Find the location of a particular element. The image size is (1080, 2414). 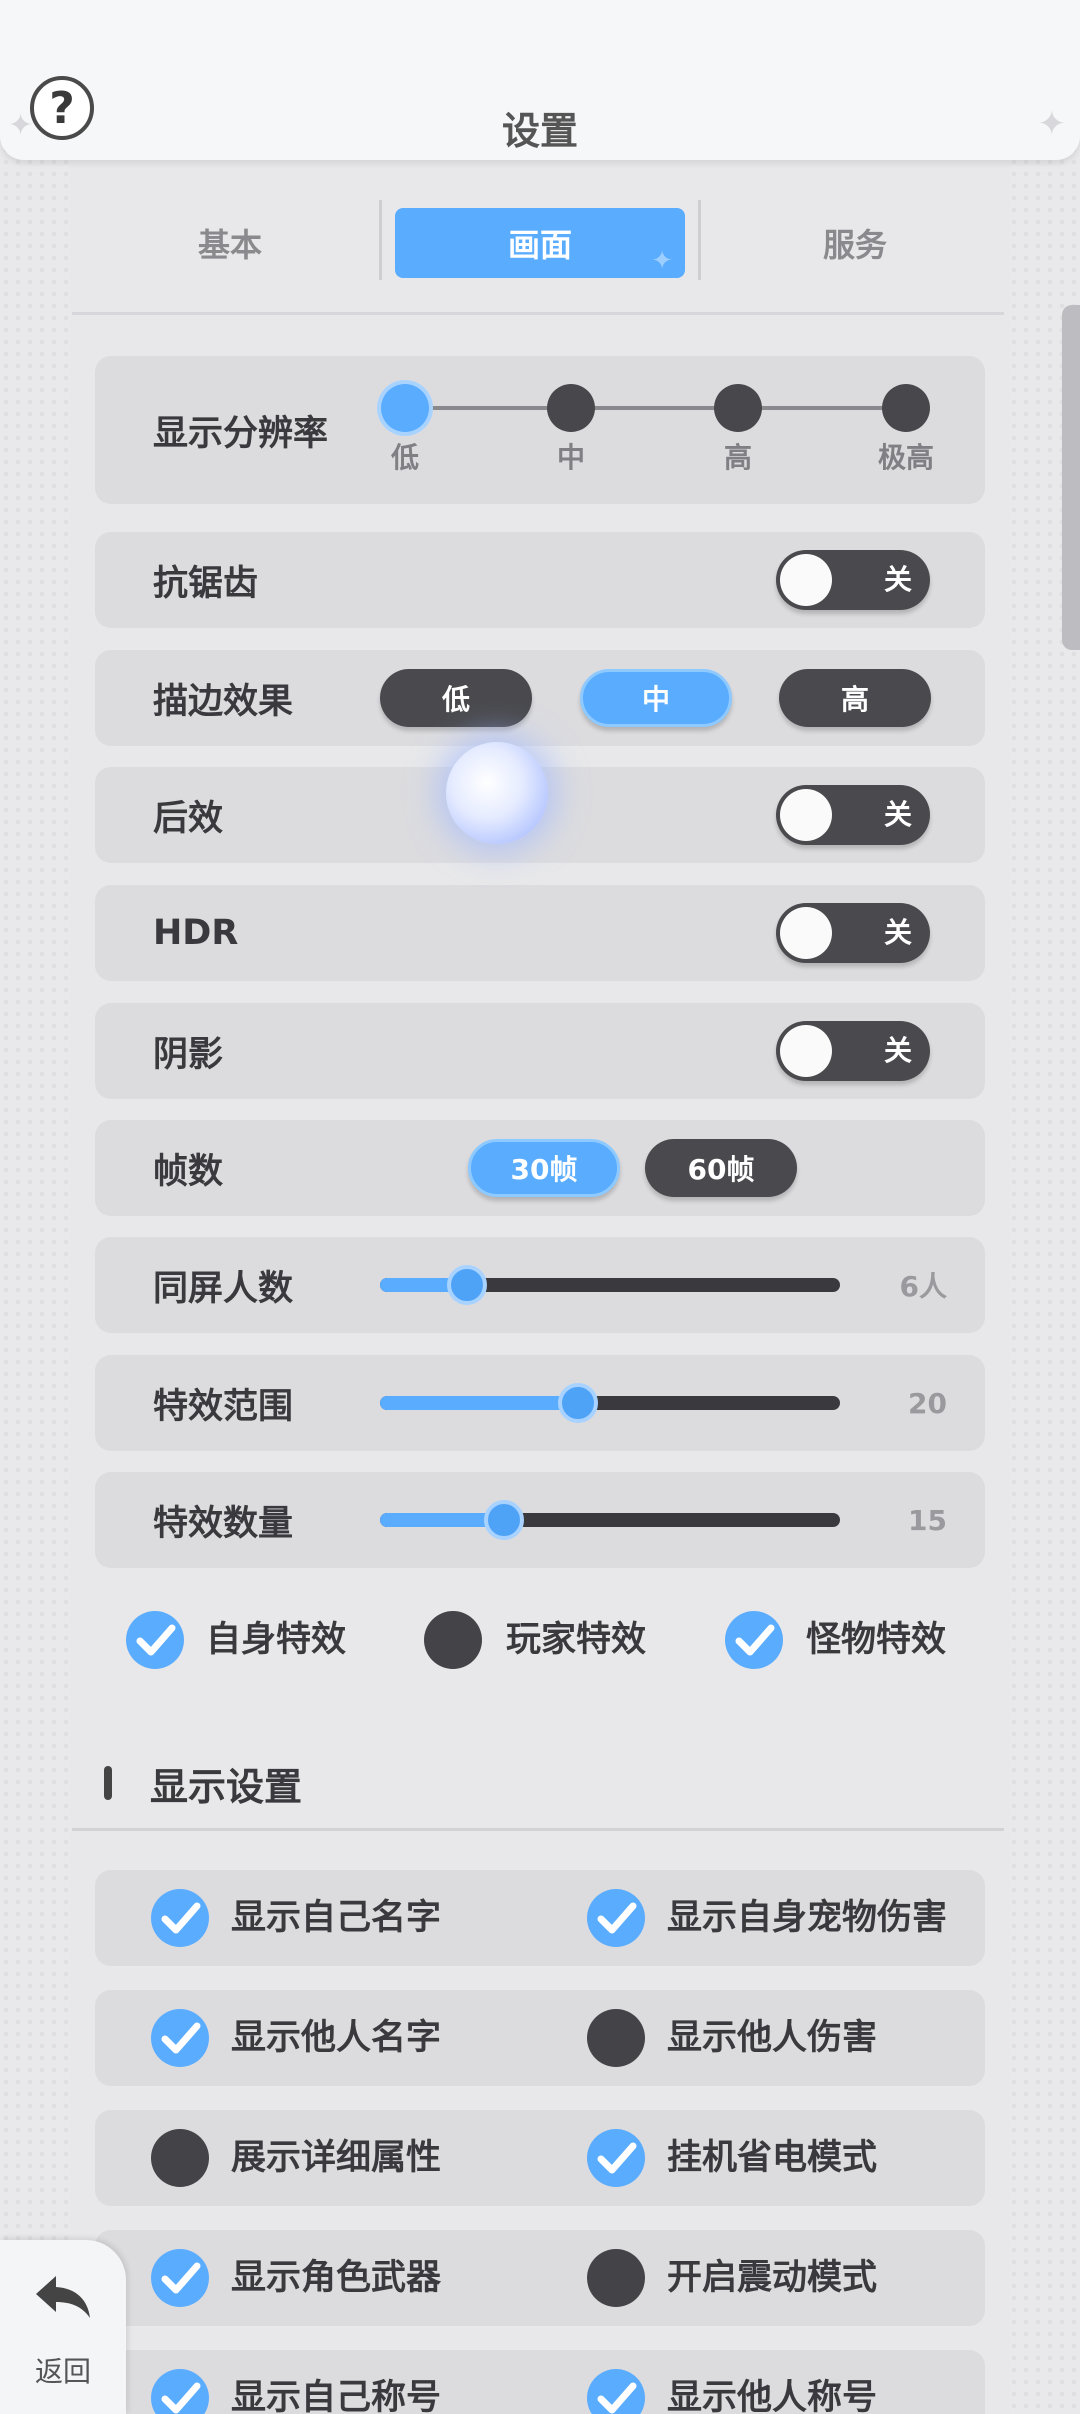

player-effect-checkbox is located at coordinates (453, 1640).